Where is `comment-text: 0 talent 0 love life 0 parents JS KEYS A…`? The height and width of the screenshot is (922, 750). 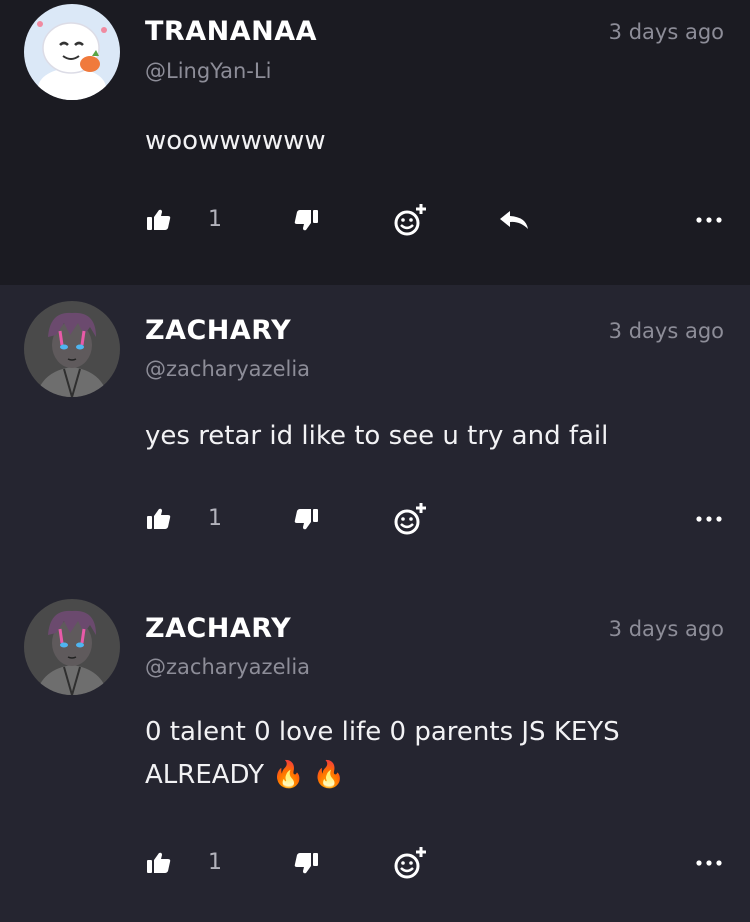 comment-text: 0 talent 0 love life 0 parents JS KEYS A… is located at coordinates (382, 753).